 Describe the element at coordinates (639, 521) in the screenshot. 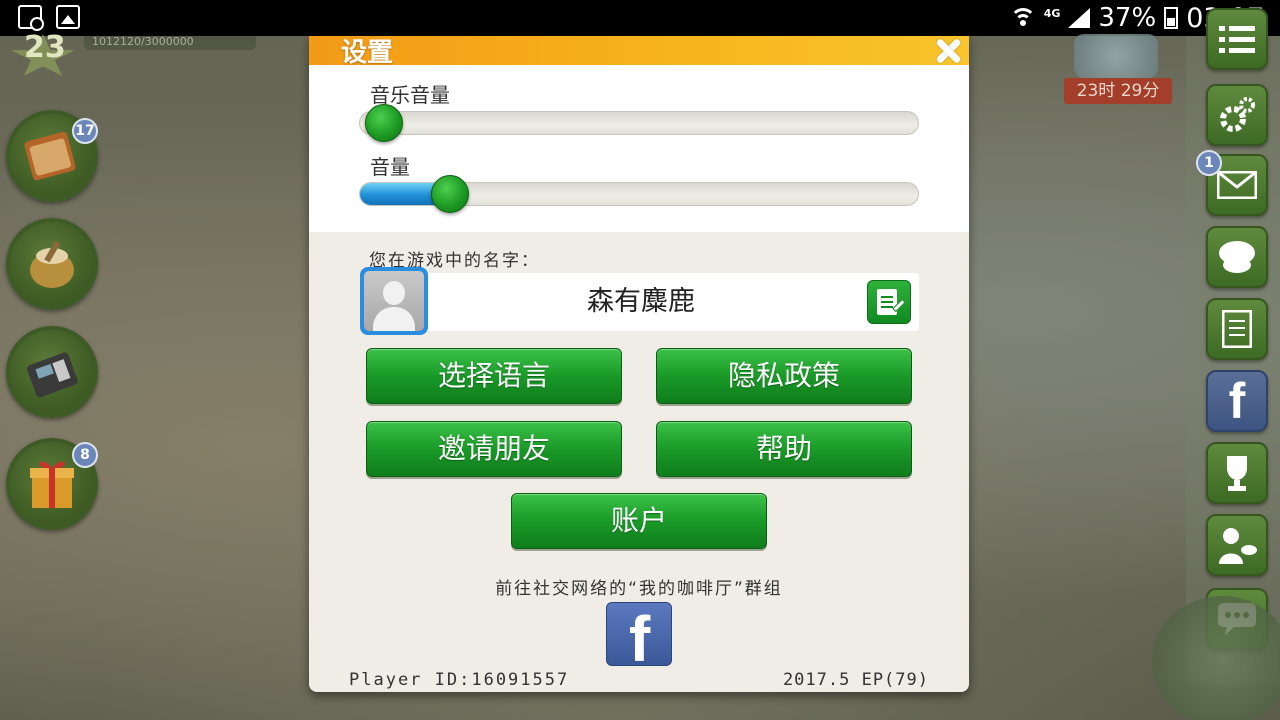

I see `account-button: 账户` at that location.